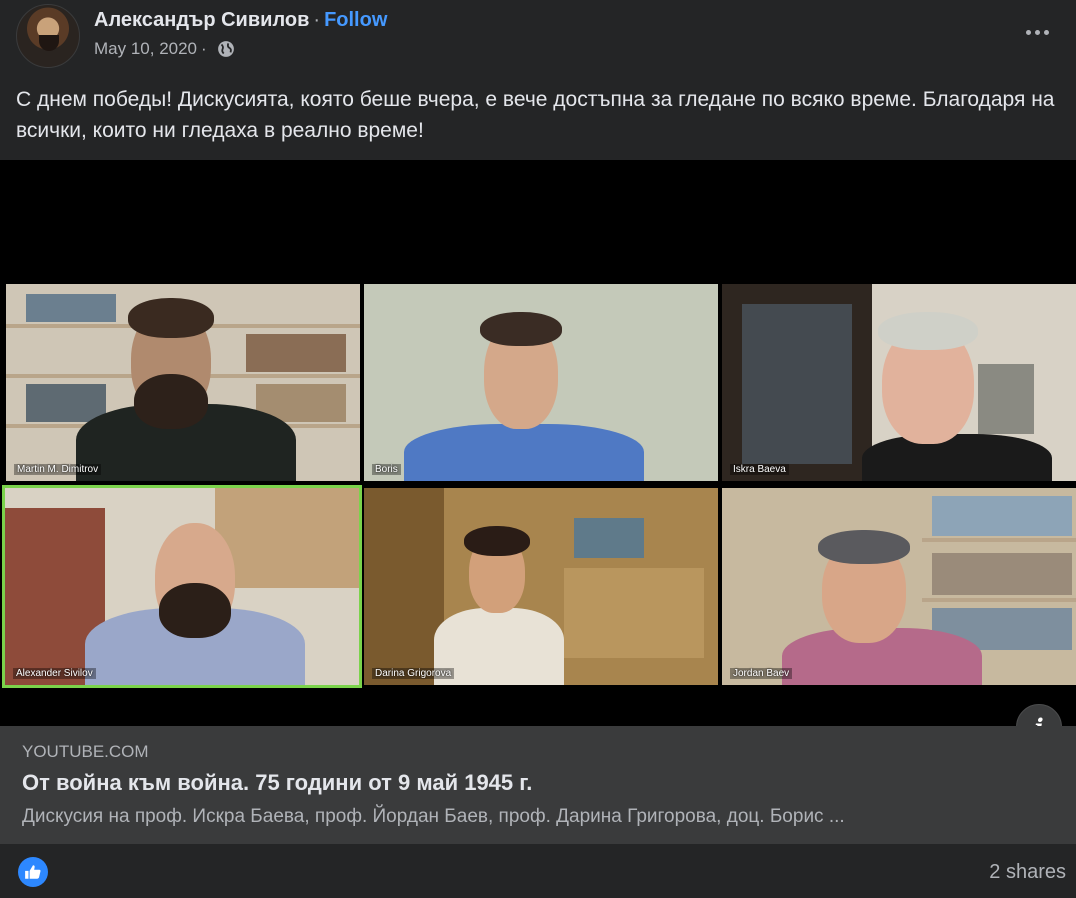  I want to click on thumbs-up-icon, so click(33, 872).